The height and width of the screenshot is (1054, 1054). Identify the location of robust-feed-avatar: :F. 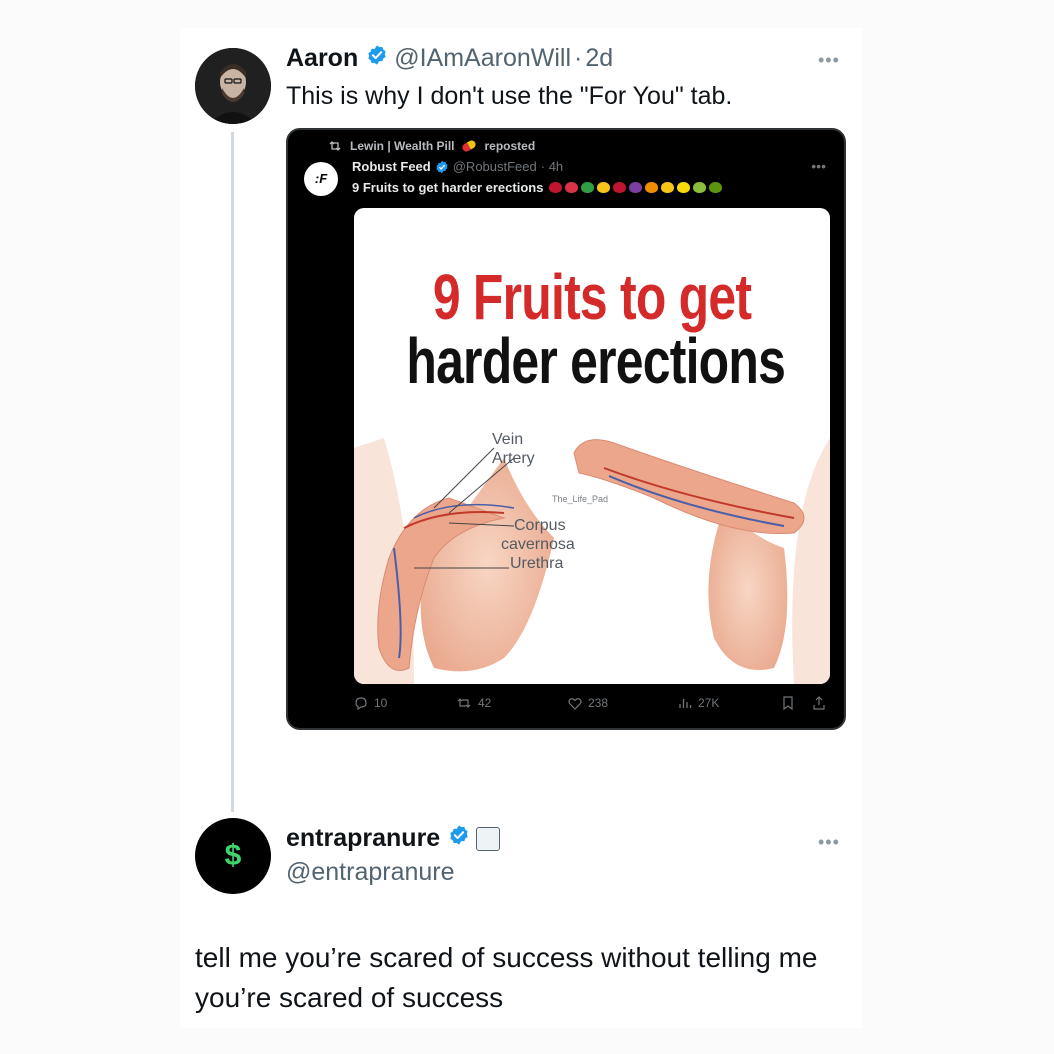
(321, 179).